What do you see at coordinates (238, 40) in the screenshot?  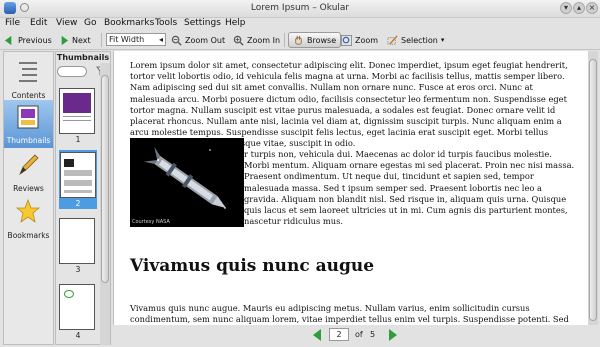 I see `zoom-in-icon` at bounding box center [238, 40].